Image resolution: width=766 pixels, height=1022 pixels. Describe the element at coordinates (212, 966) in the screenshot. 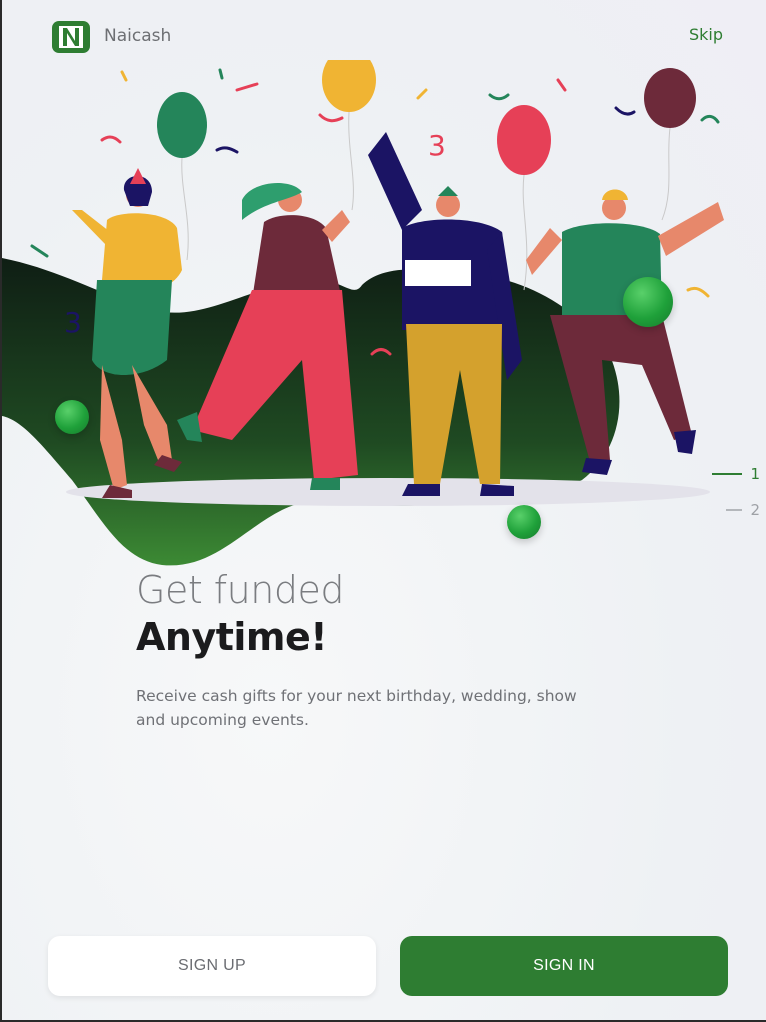

I see `sign-up-button: SIGN UP` at that location.